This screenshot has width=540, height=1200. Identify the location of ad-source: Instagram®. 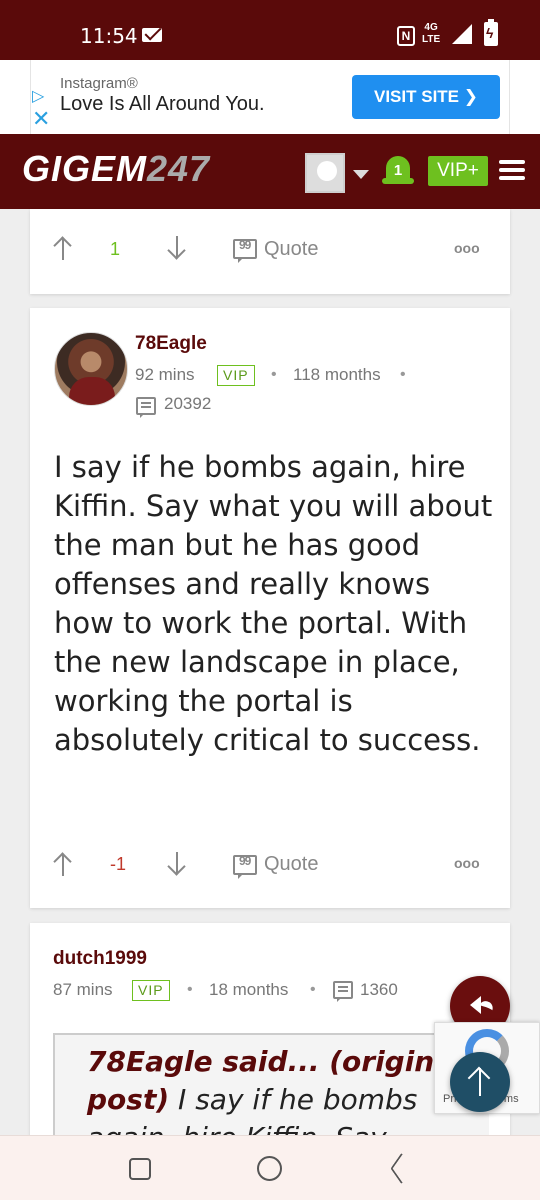
(99, 83).